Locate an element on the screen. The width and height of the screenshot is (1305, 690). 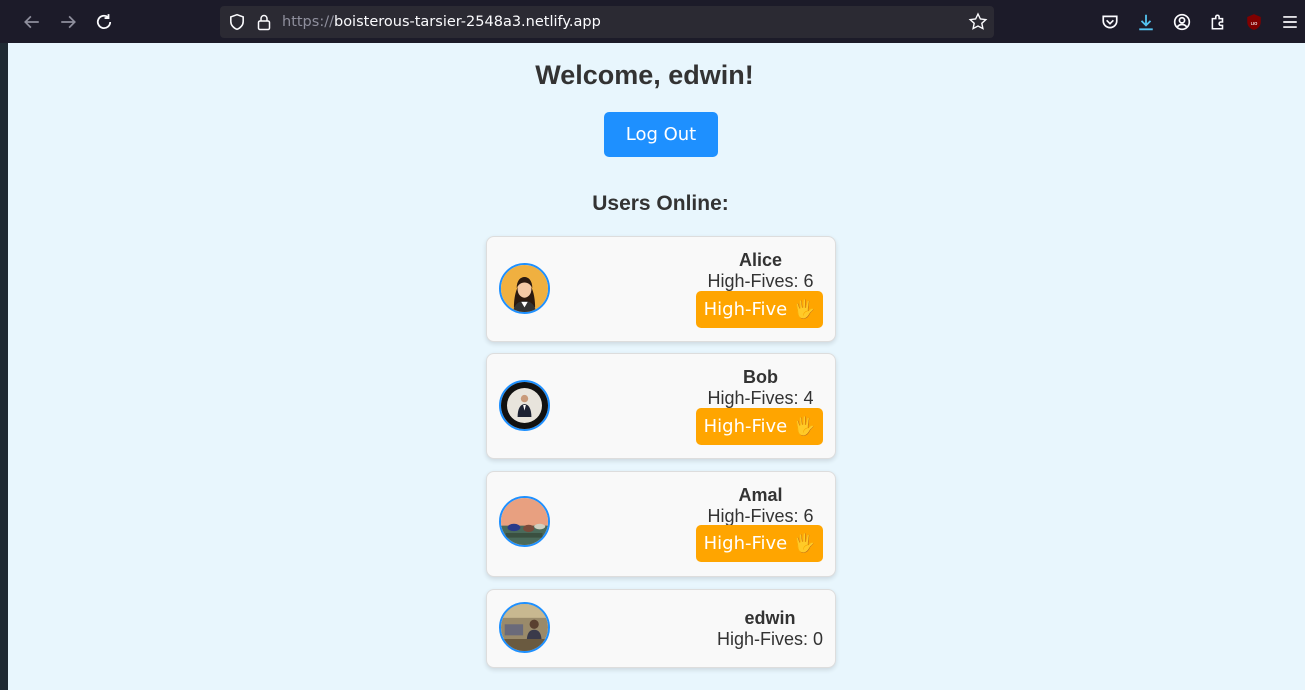
bookmark-star-icon is located at coordinates (978, 22).